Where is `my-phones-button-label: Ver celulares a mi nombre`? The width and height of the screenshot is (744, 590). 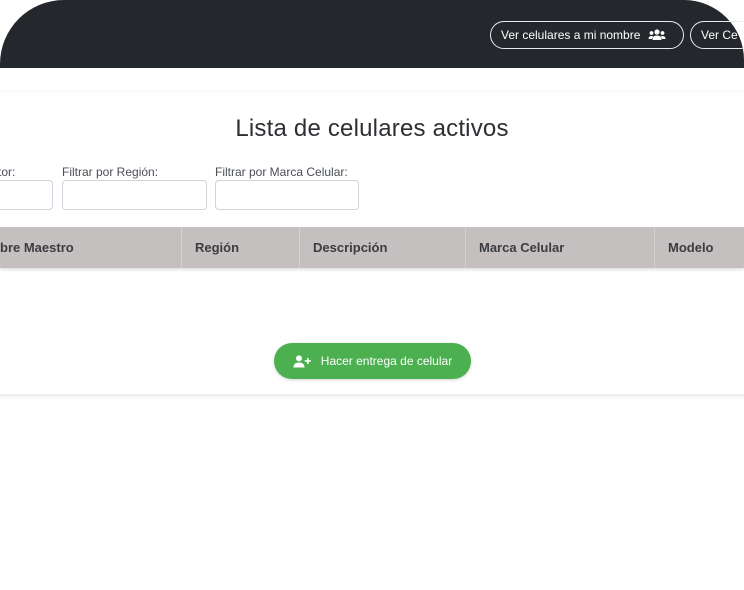 my-phones-button-label: Ver celulares a mi nombre is located at coordinates (571, 35).